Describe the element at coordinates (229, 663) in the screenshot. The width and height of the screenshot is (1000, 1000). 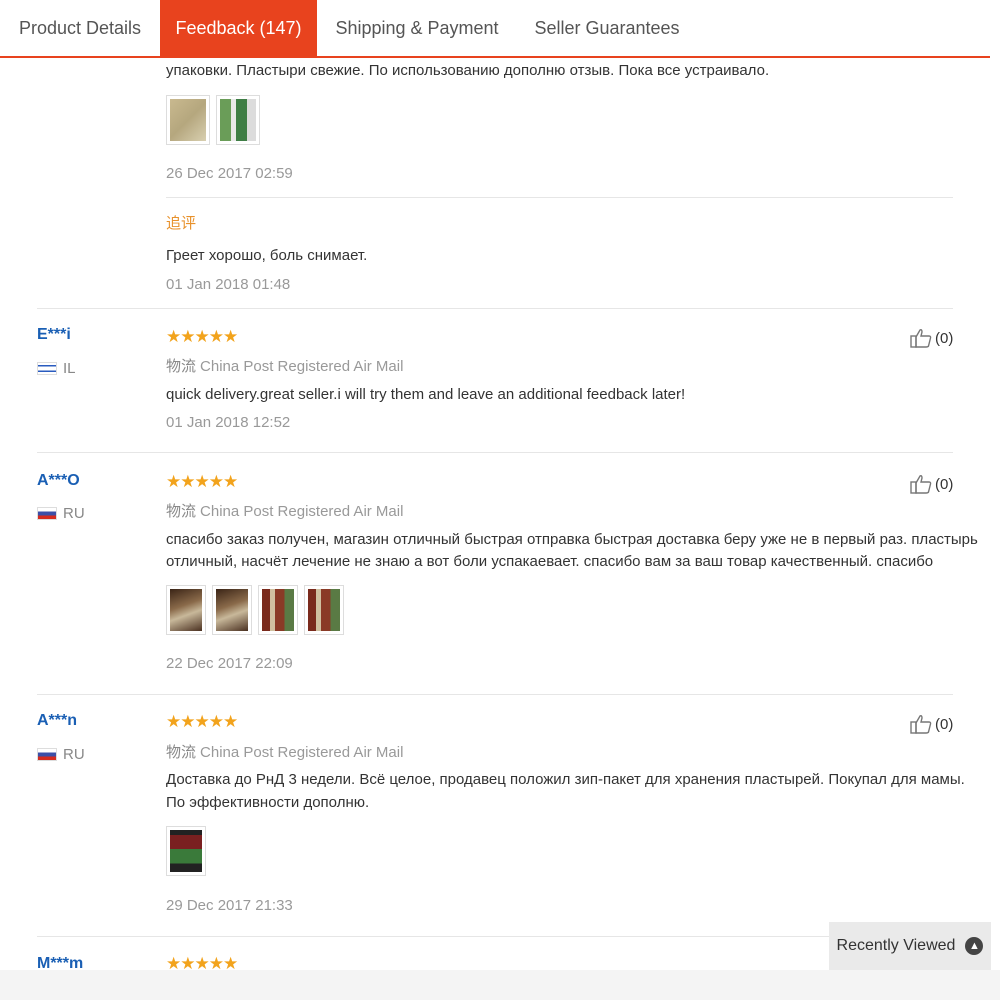
I see `review-date: 22 Dec 2017 22:09` at that location.